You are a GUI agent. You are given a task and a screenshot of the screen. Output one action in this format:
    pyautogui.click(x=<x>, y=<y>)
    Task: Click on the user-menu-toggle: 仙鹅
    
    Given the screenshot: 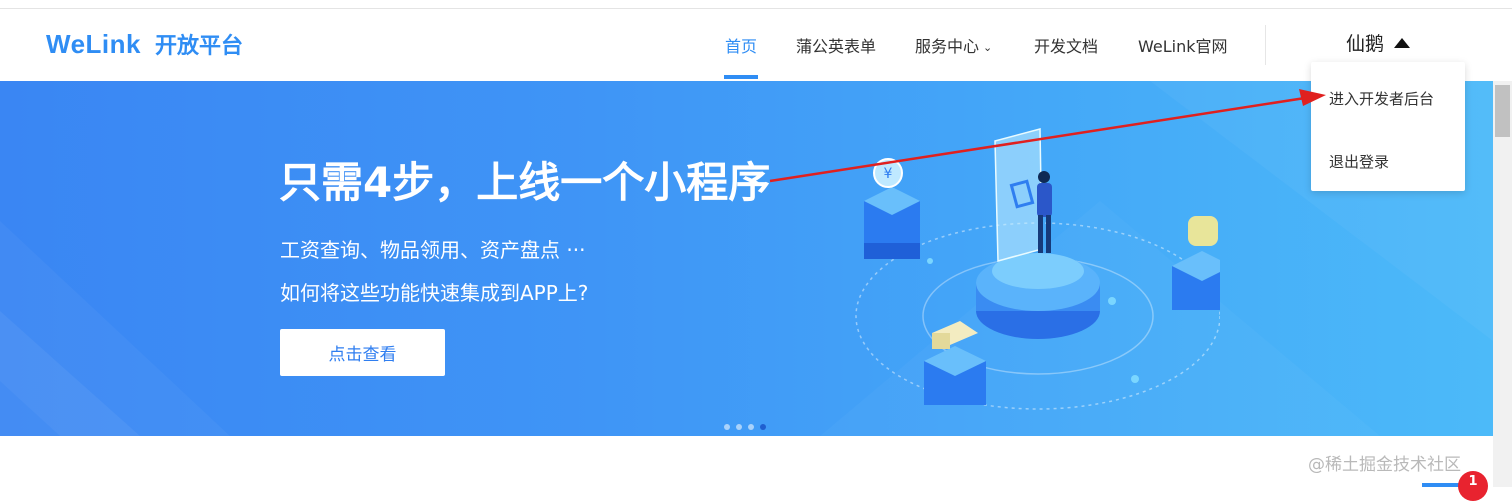 What is the action you would take?
    pyautogui.click(x=1378, y=42)
    